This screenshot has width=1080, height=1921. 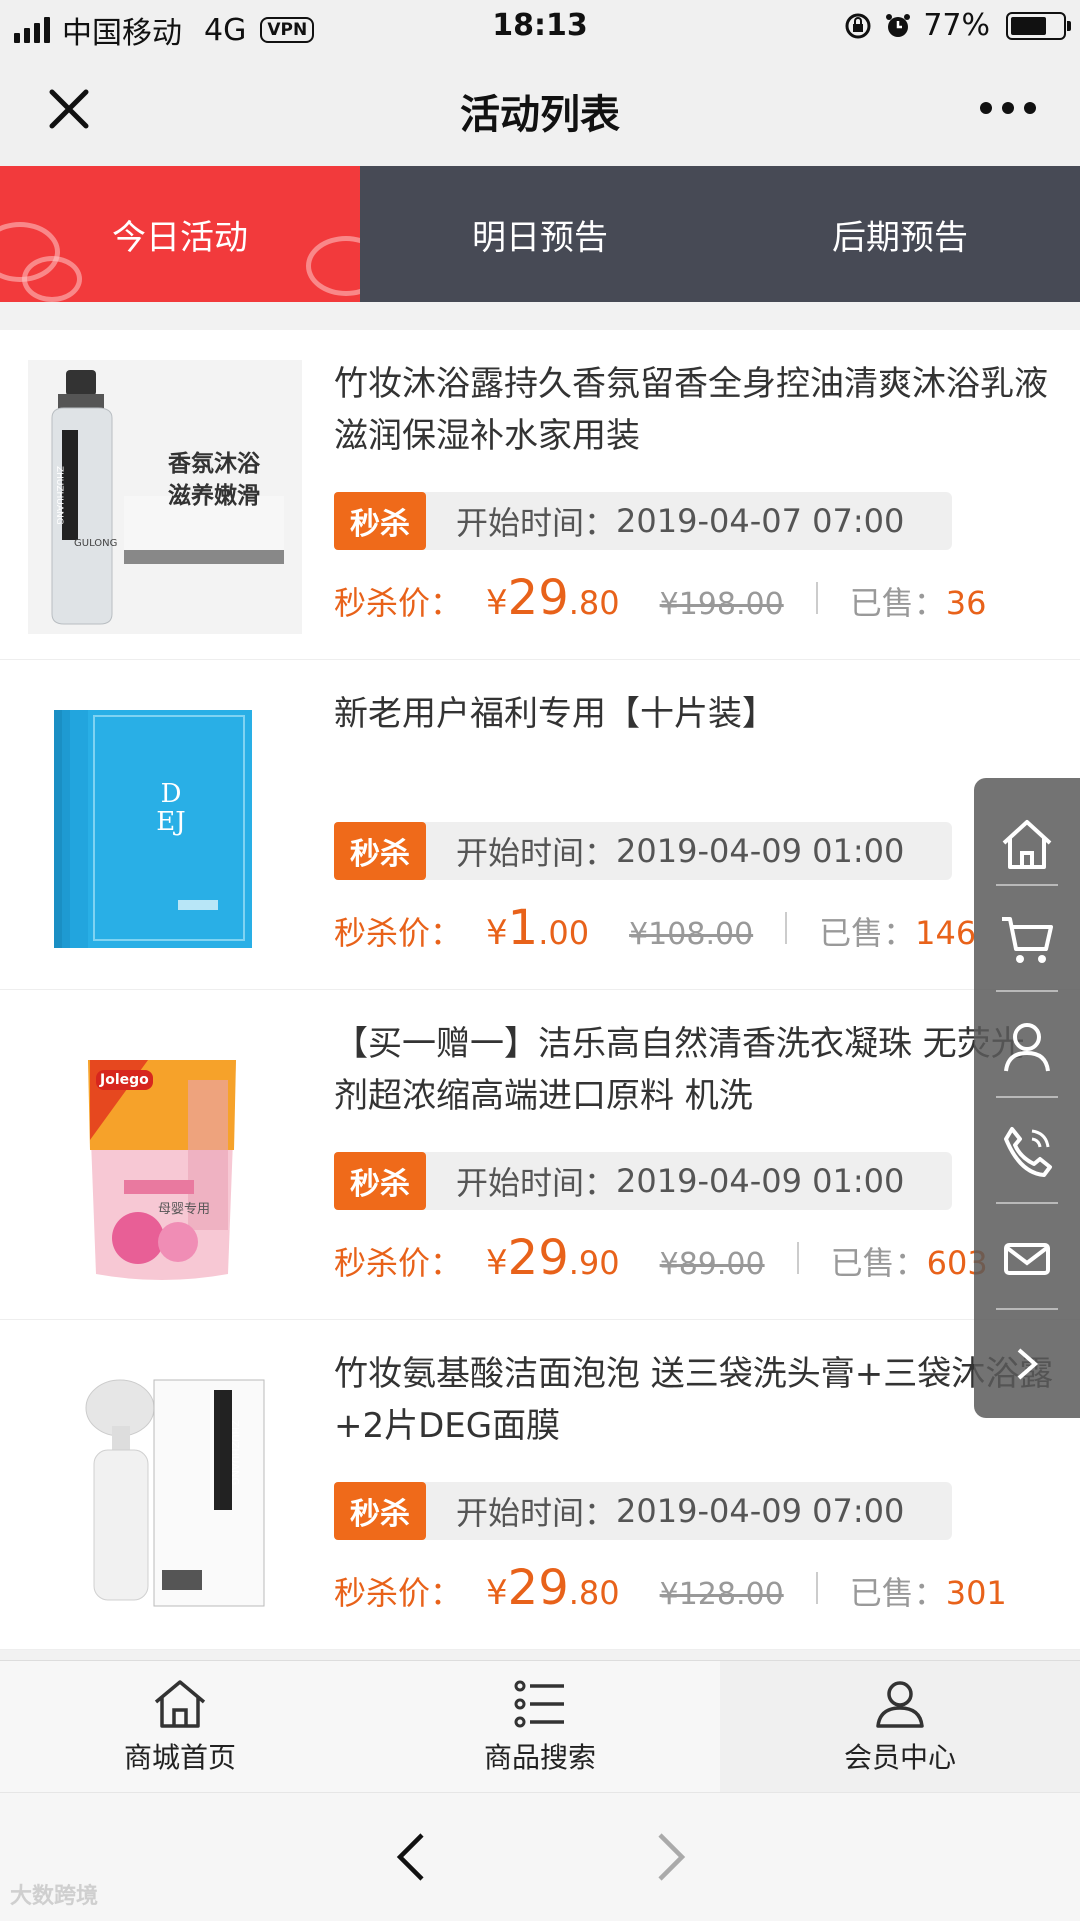 What do you see at coordinates (555, 714) in the screenshot?
I see `product-title: 新老用户福利专用【十片装】` at bounding box center [555, 714].